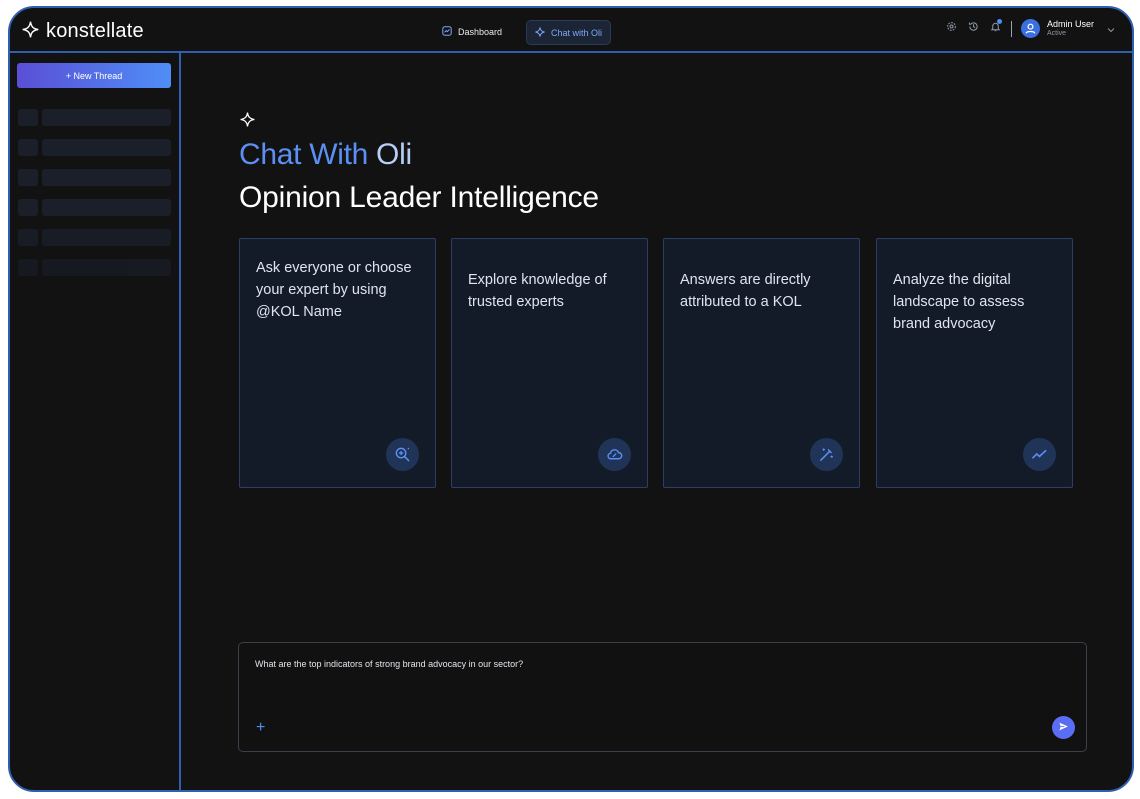  I want to click on new-thread-button: + New Thread, so click(94, 75).